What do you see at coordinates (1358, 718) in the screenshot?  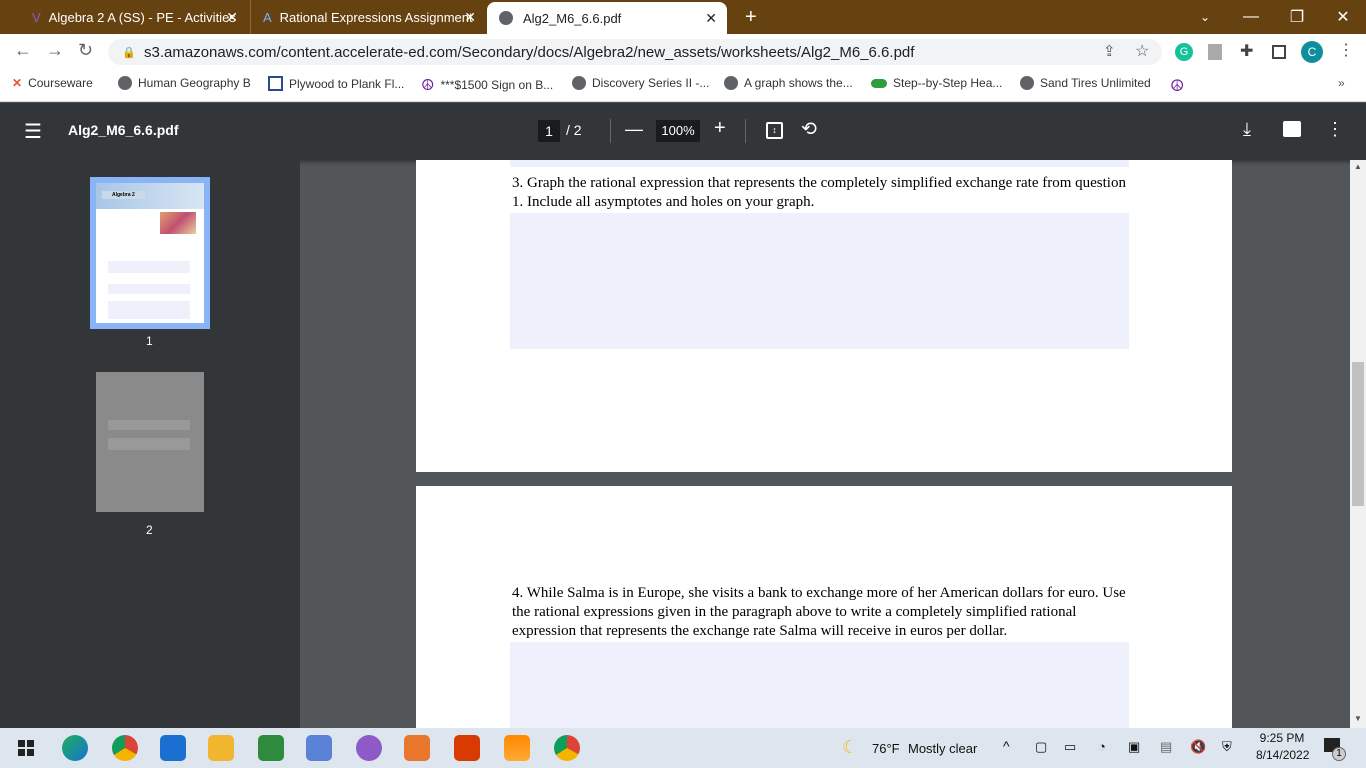 I see `scroll-down-icon: ▼` at bounding box center [1358, 718].